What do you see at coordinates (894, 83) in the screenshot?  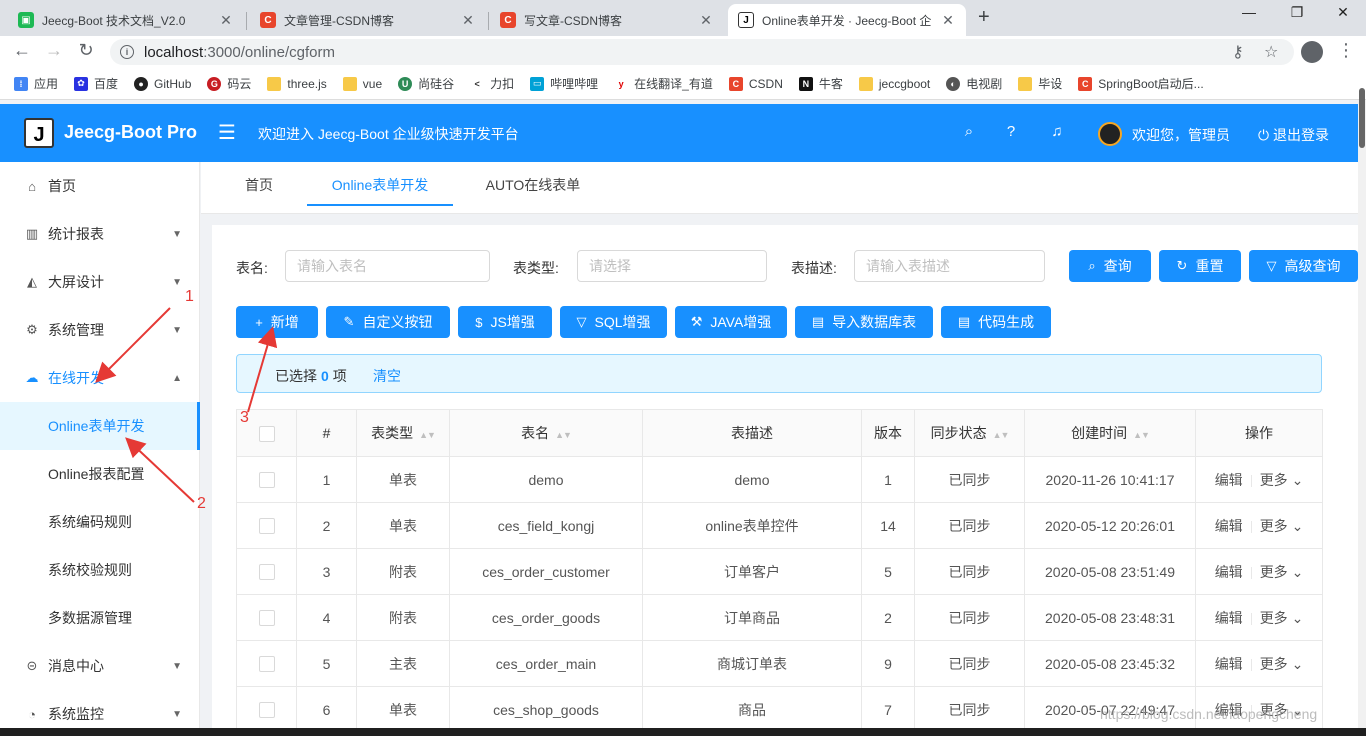 I see `bookmark-jeccgboot: jeccgboot` at bounding box center [894, 83].